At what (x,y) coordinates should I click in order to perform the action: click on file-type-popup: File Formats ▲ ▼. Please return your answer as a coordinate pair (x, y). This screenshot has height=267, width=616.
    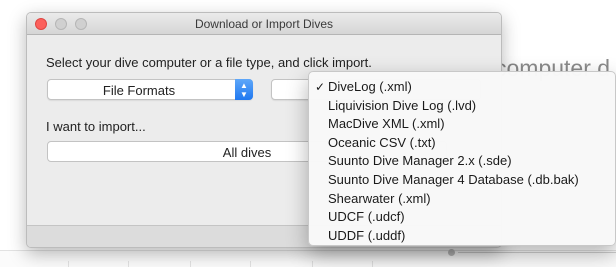
    Looking at the image, I should click on (150, 89).